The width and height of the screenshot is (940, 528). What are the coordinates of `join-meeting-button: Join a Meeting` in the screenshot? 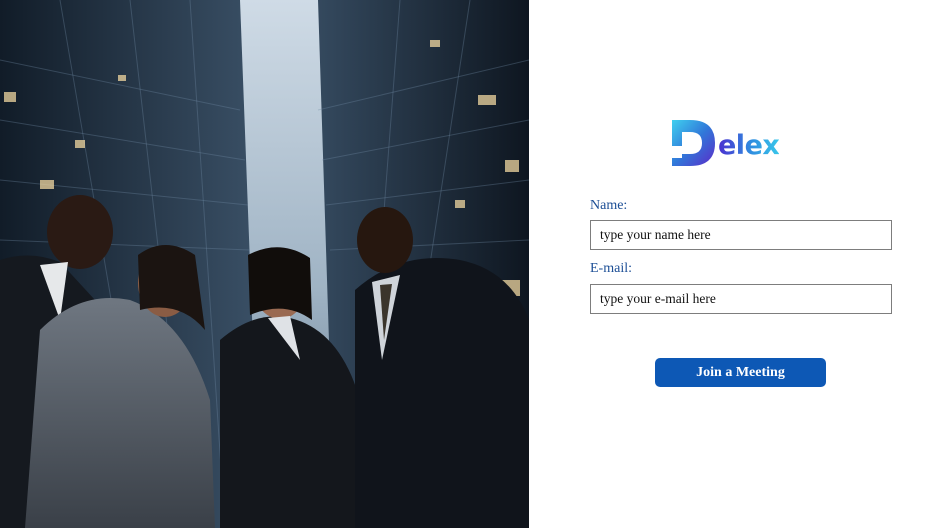 It's located at (740, 372).